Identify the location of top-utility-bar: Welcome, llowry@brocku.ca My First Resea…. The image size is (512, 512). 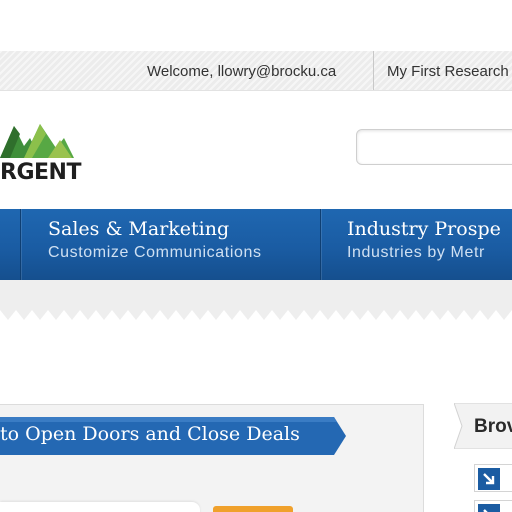
(256, 71).